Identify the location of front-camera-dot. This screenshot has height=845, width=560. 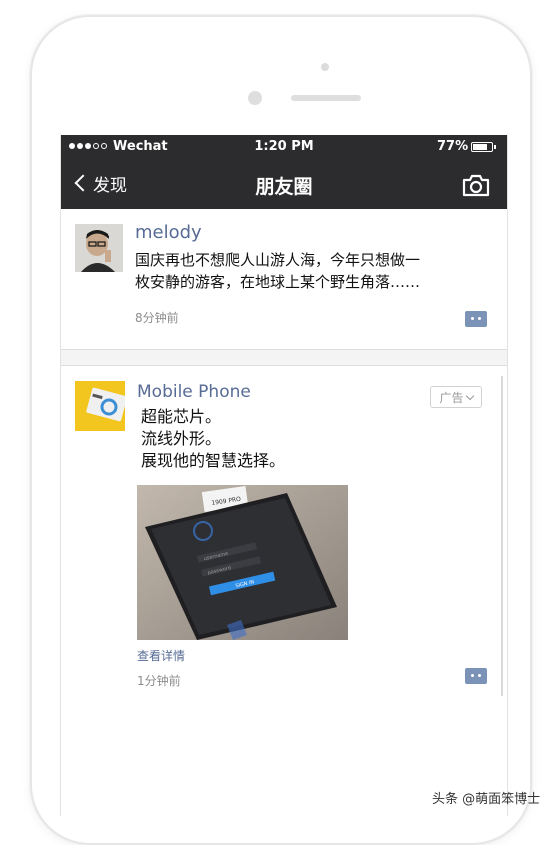
(325, 67).